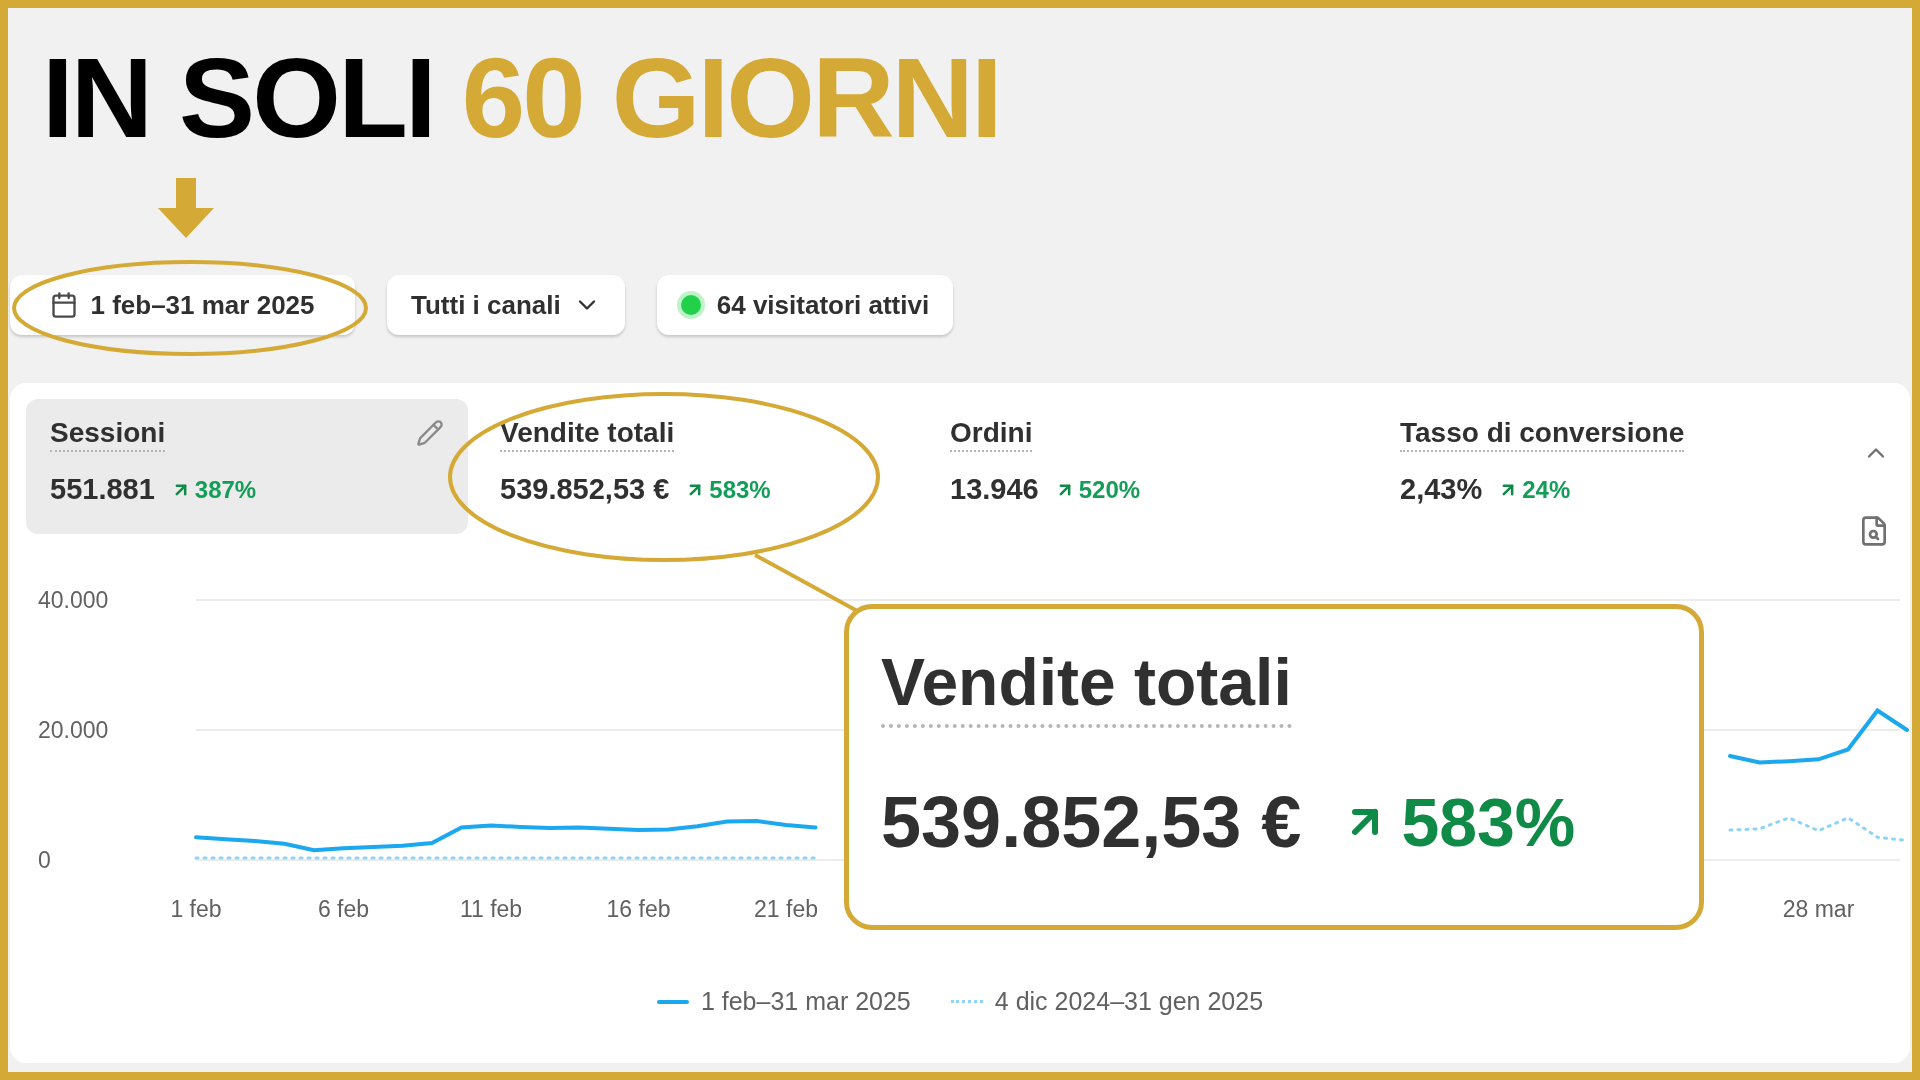 The width and height of the screenshot is (1920, 1080). What do you see at coordinates (44, 860) in the screenshot?
I see `y-axis-label: 0` at bounding box center [44, 860].